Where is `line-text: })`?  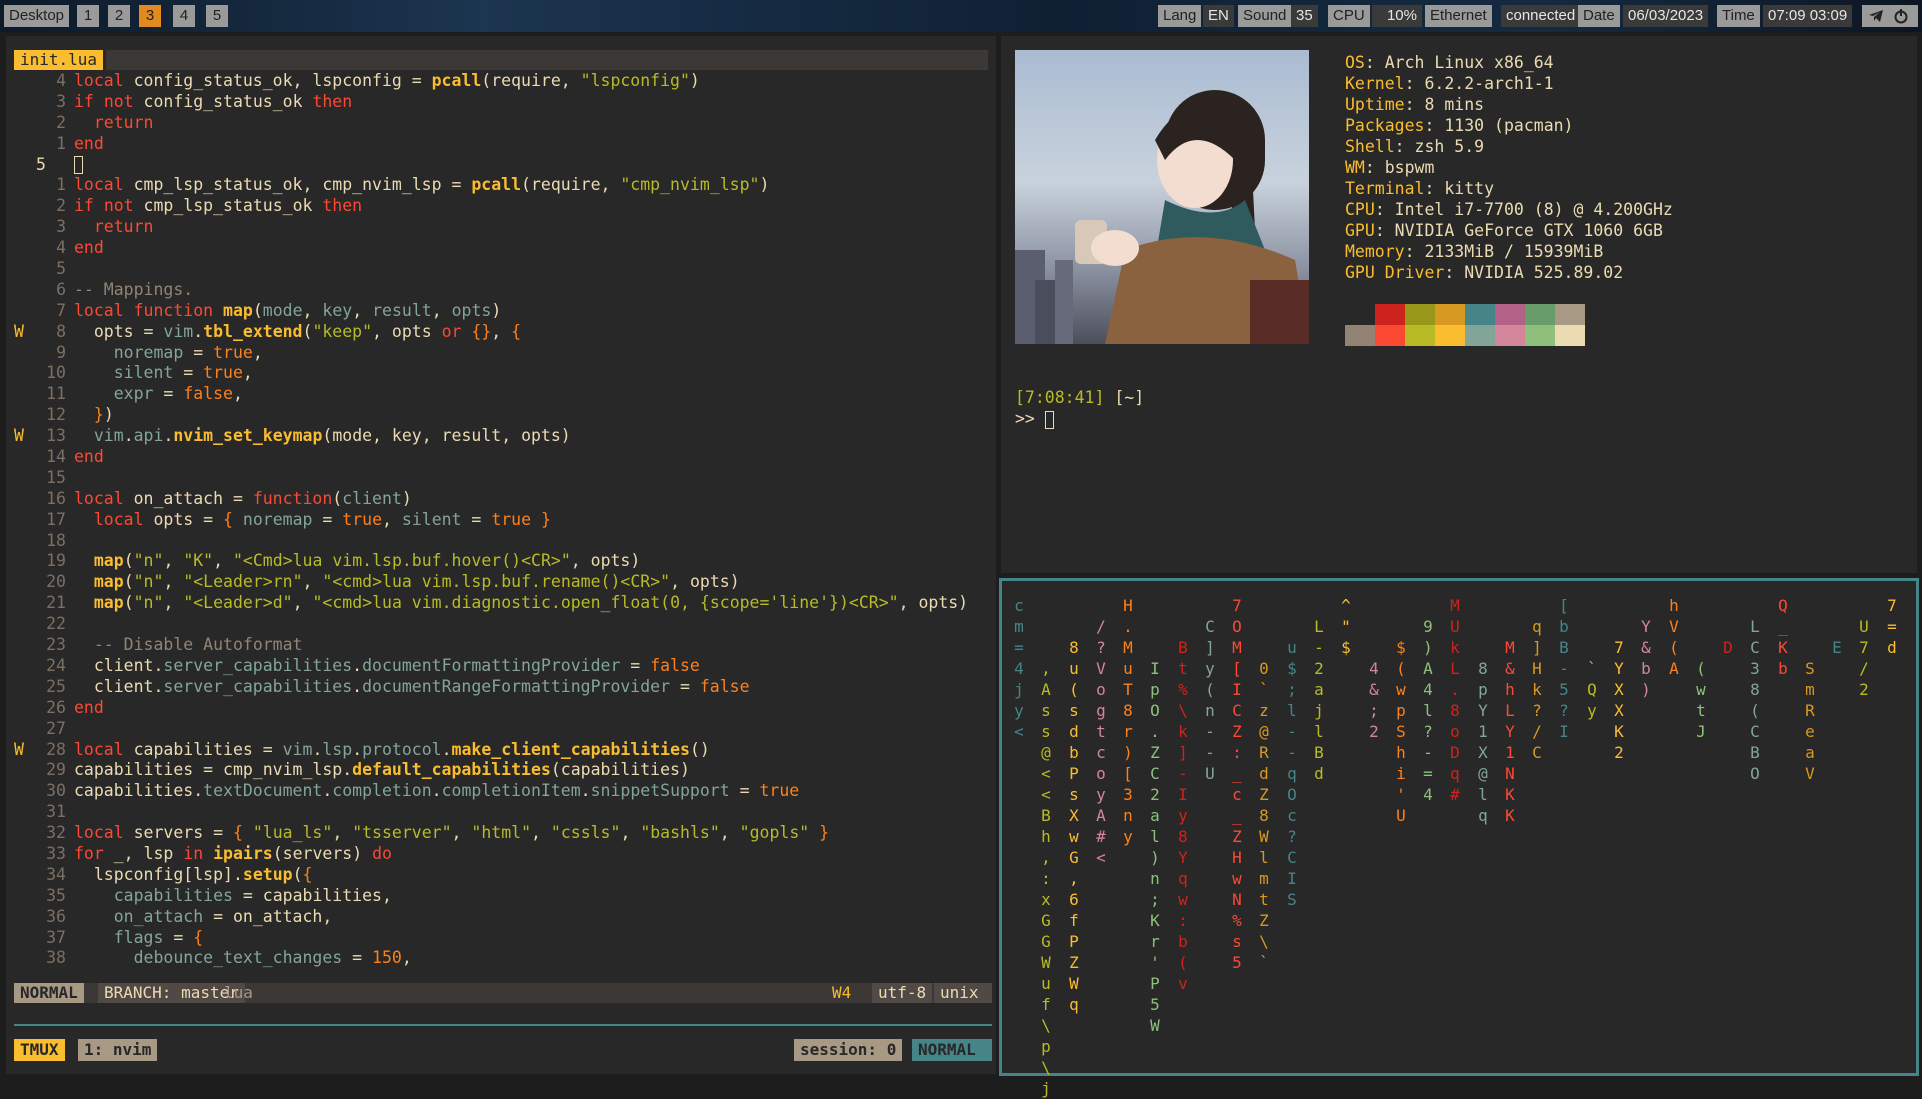
line-text: }) is located at coordinates (103, 415).